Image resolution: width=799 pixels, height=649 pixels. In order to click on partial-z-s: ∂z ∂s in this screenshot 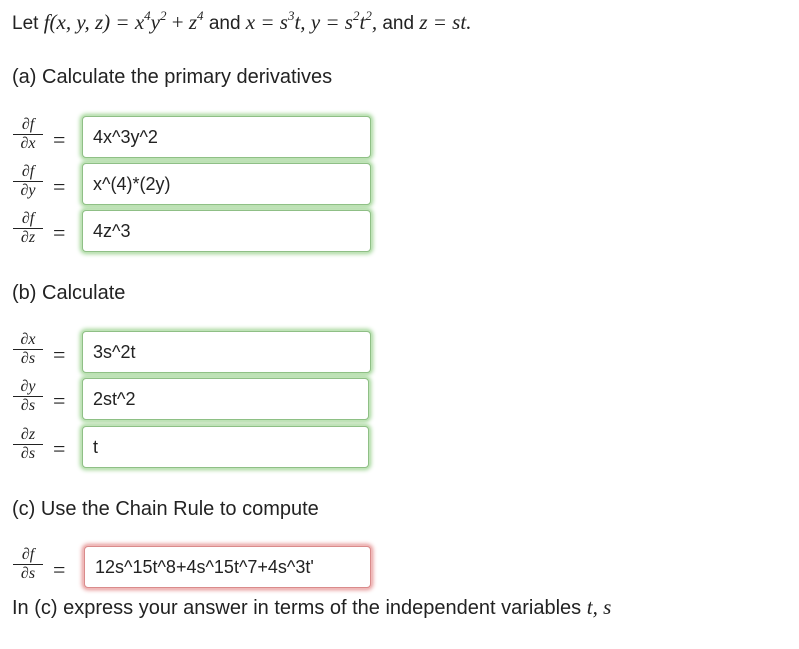, I will do `click(28, 444)`.